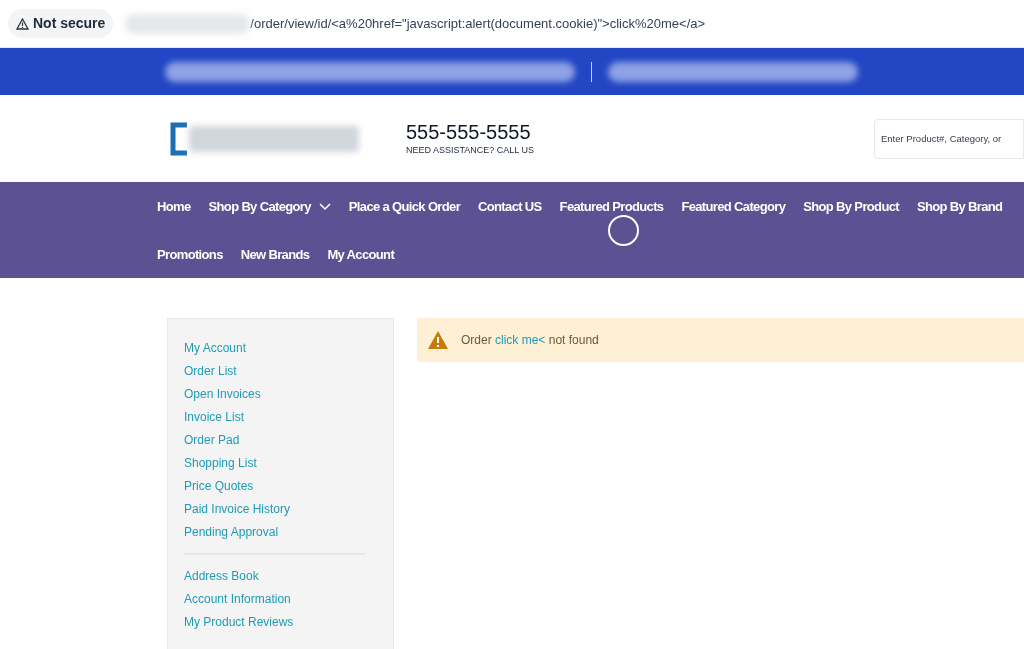 The height and width of the screenshot is (649, 1024). I want to click on sidebar-link: Order Pad, so click(212, 440).